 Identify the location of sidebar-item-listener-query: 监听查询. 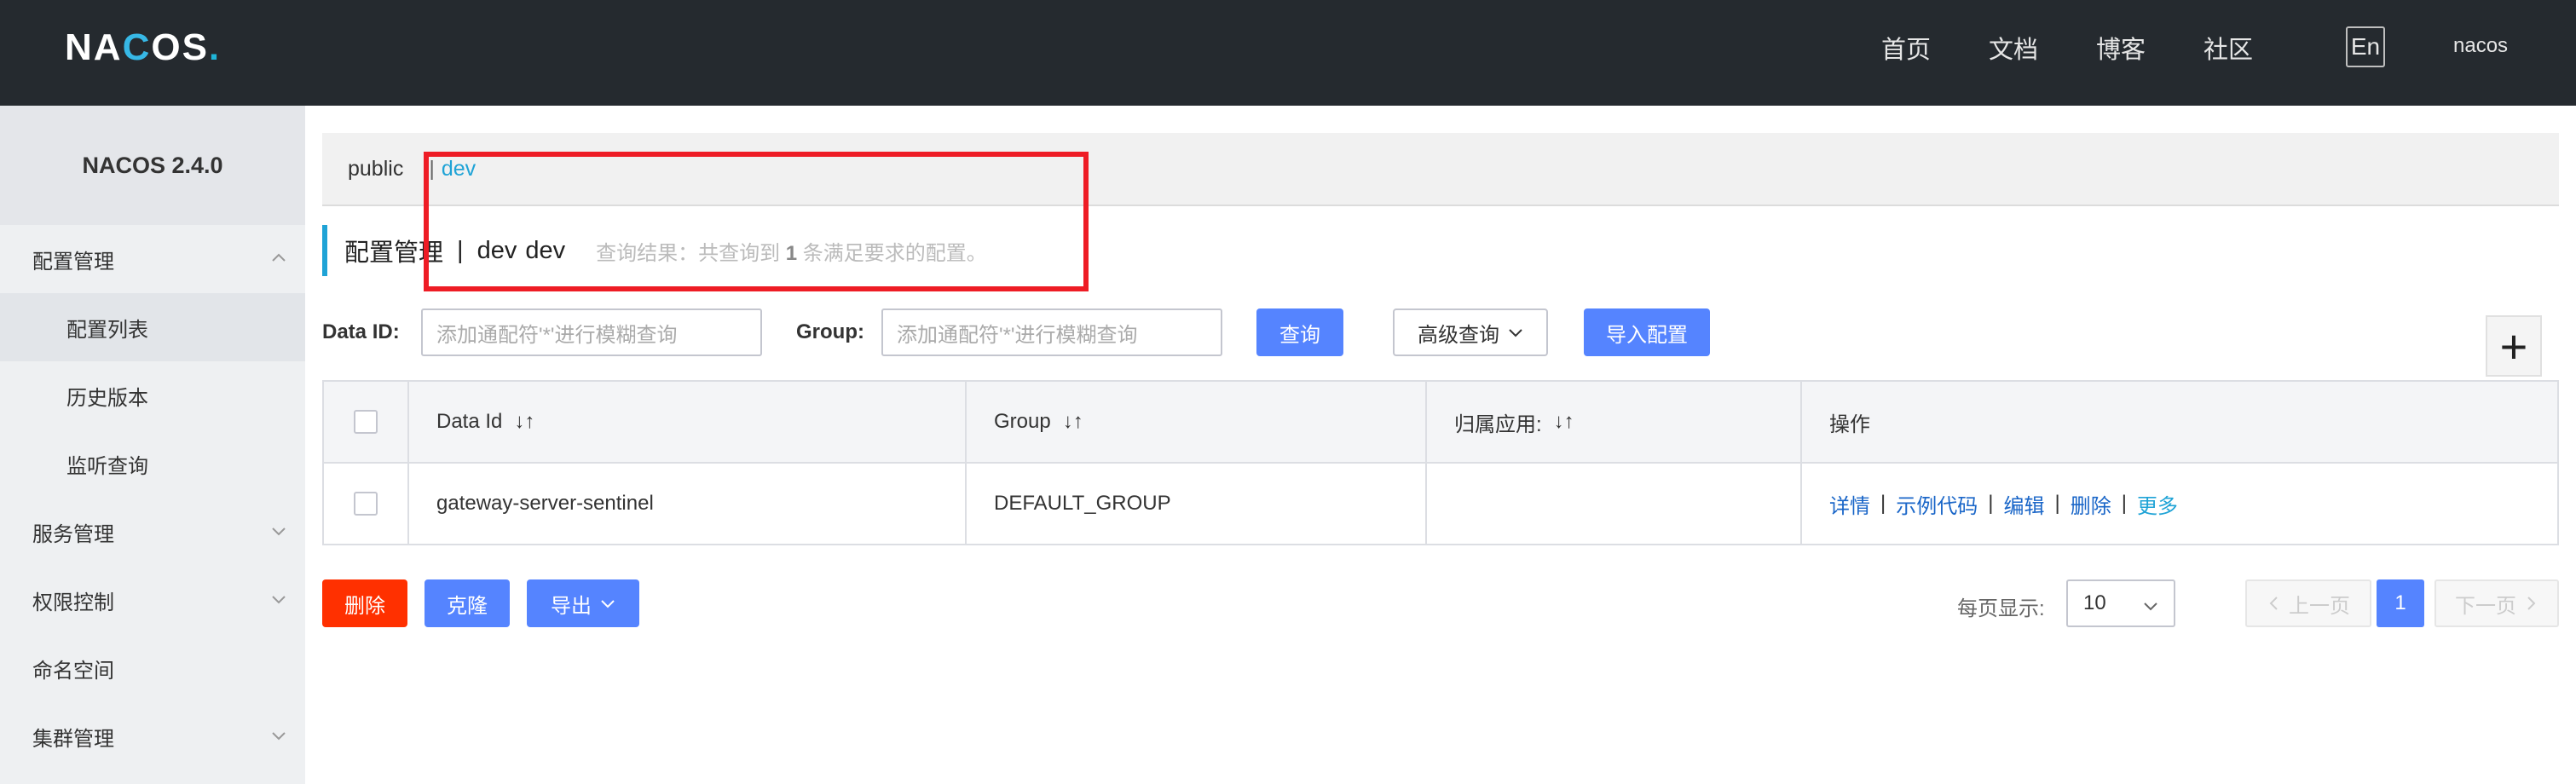
(152, 464).